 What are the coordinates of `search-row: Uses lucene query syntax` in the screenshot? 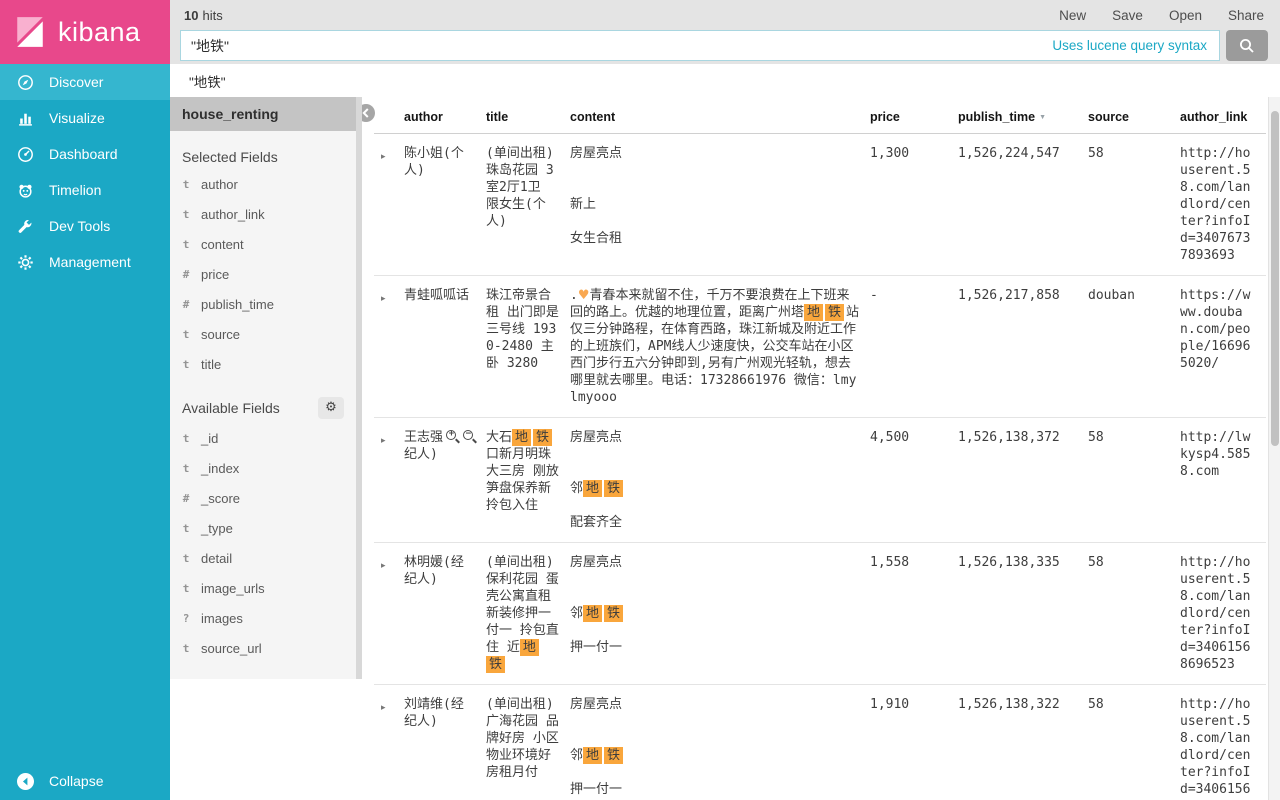 It's located at (725, 47).